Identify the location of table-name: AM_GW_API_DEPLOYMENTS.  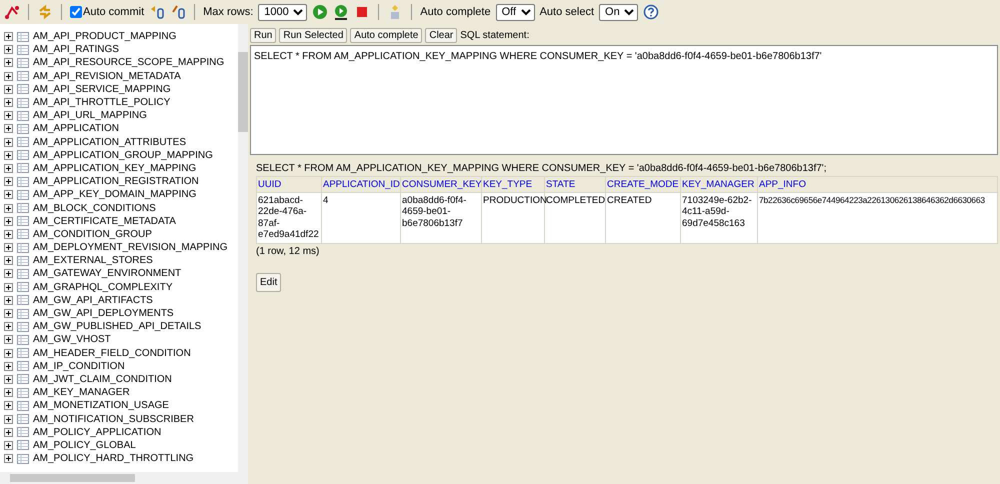
(103, 314).